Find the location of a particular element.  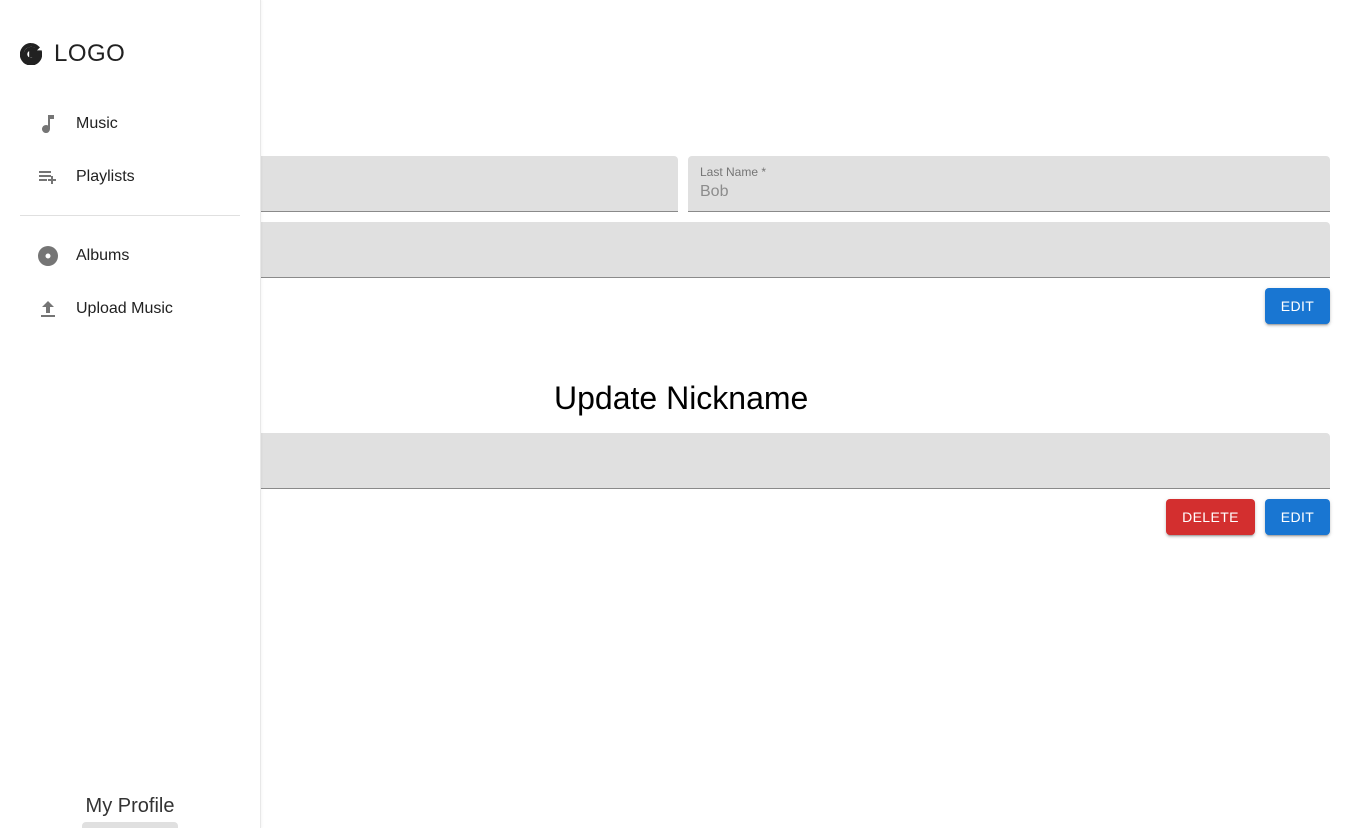

nav-divider is located at coordinates (130, 215).